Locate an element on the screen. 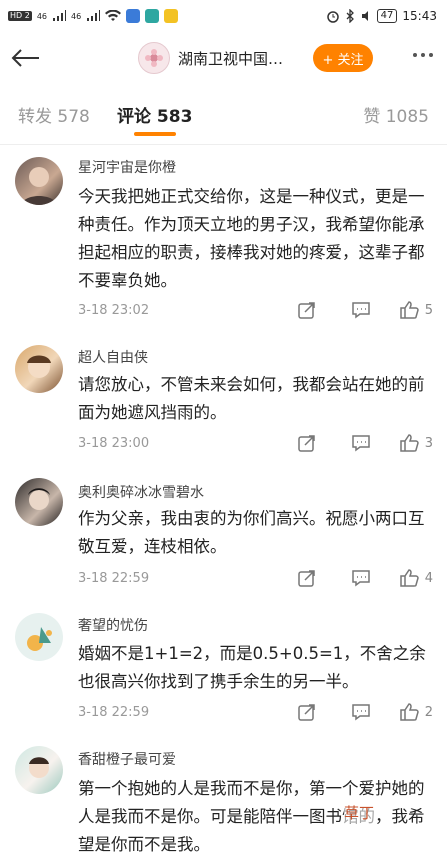  like-button: 4 is located at coordinates (416, 578).